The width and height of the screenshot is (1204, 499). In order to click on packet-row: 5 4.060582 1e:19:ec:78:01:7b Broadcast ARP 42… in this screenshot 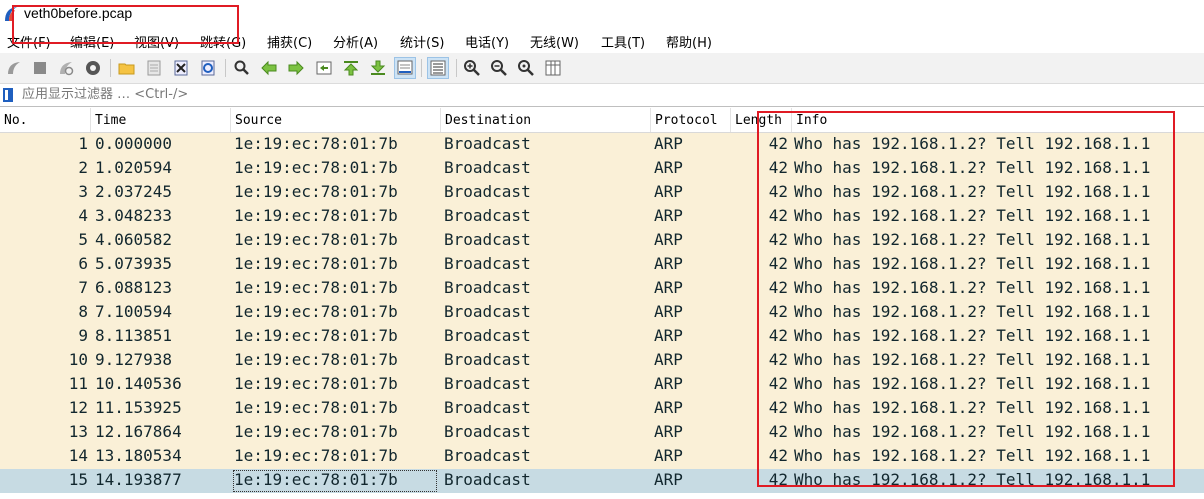, I will do `click(602, 241)`.